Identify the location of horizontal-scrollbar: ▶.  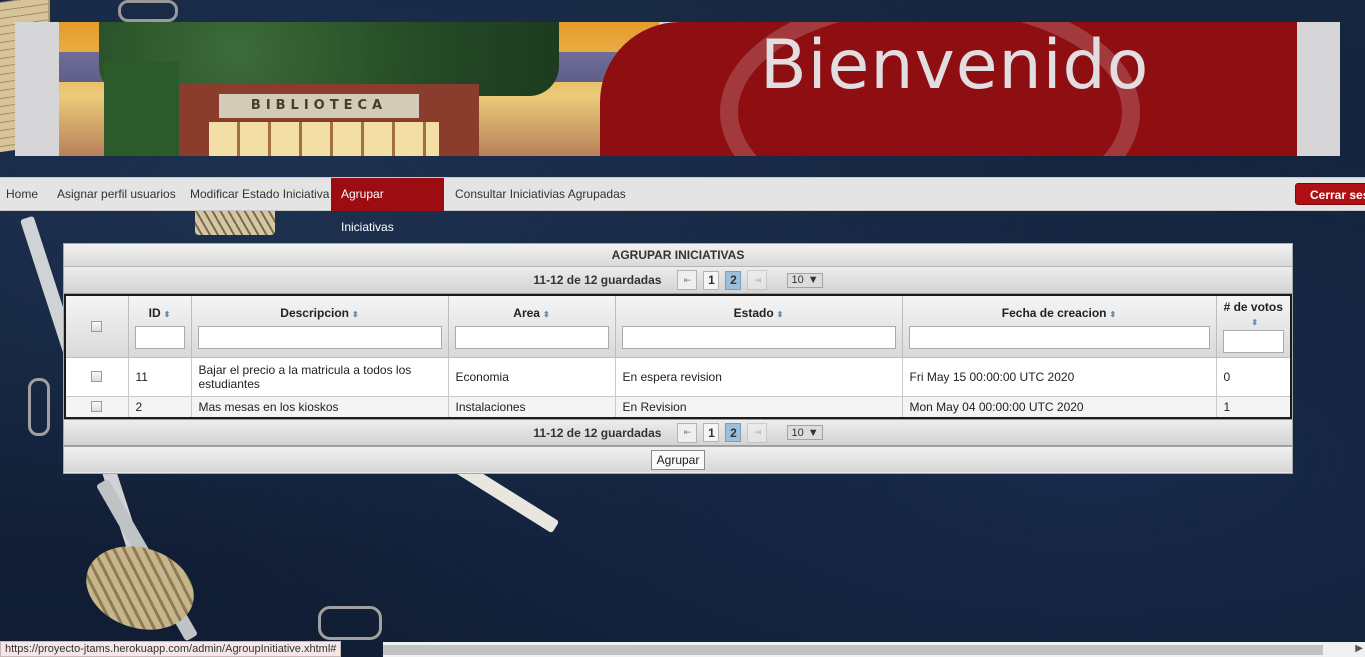
(874, 649).